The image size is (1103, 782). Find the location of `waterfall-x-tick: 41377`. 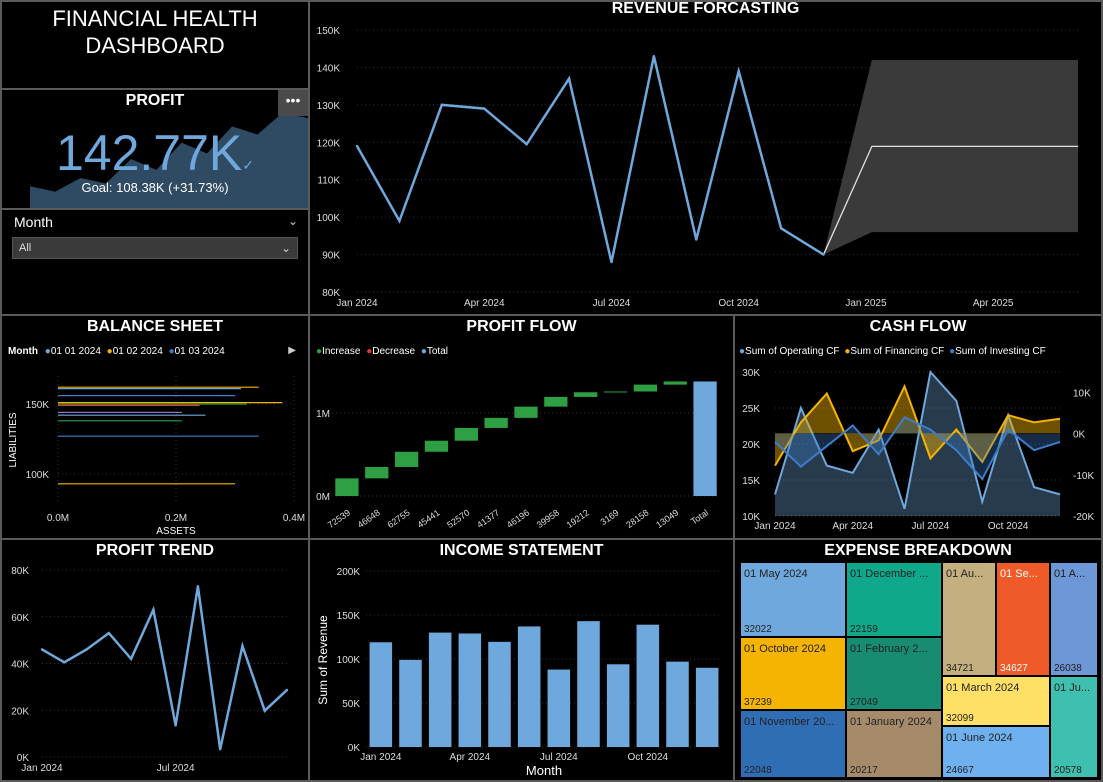

waterfall-x-tick: 41377 is located at coordinates (488, 518).